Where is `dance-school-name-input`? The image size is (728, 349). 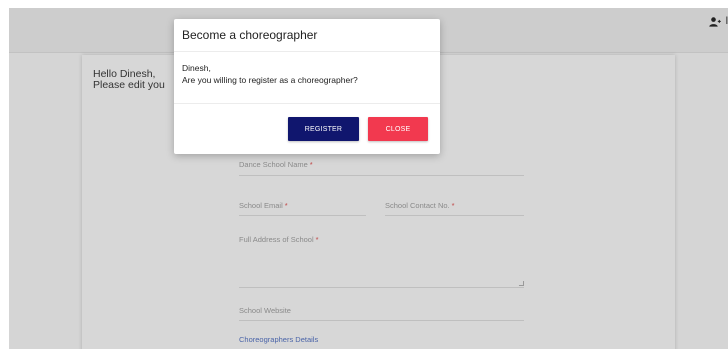
dance-school-name-input is located at coordinates (381, 175).